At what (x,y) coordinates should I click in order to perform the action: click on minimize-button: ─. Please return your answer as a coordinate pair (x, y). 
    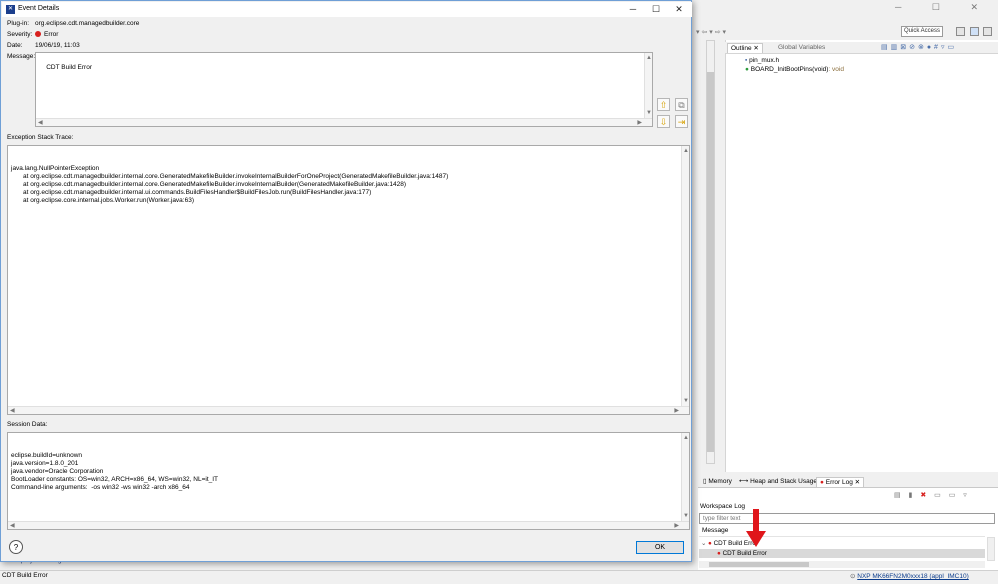
    Looking at the image, I should click on (633, 9).